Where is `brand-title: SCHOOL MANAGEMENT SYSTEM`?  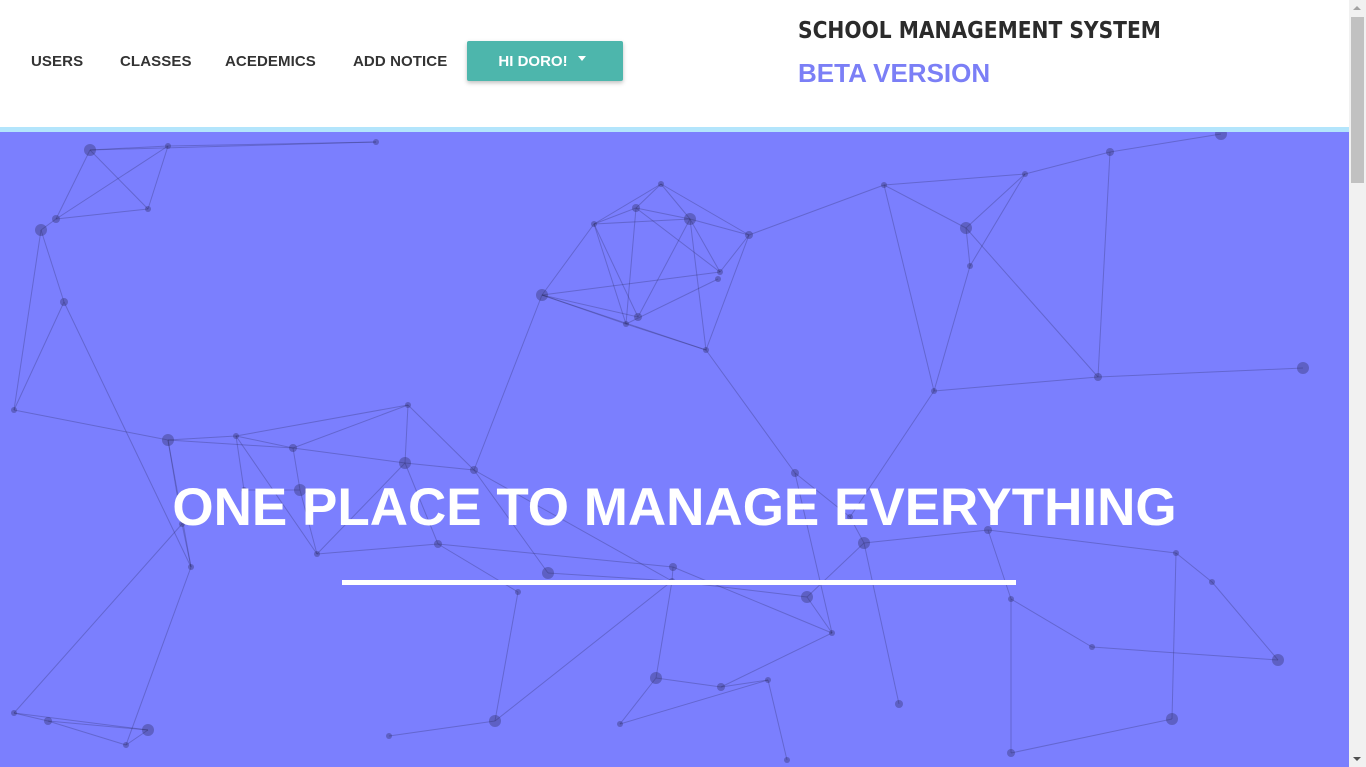
brand-title: SCHOOL MANAGEMENT SYSTEM is located at coordinates (979, 31).